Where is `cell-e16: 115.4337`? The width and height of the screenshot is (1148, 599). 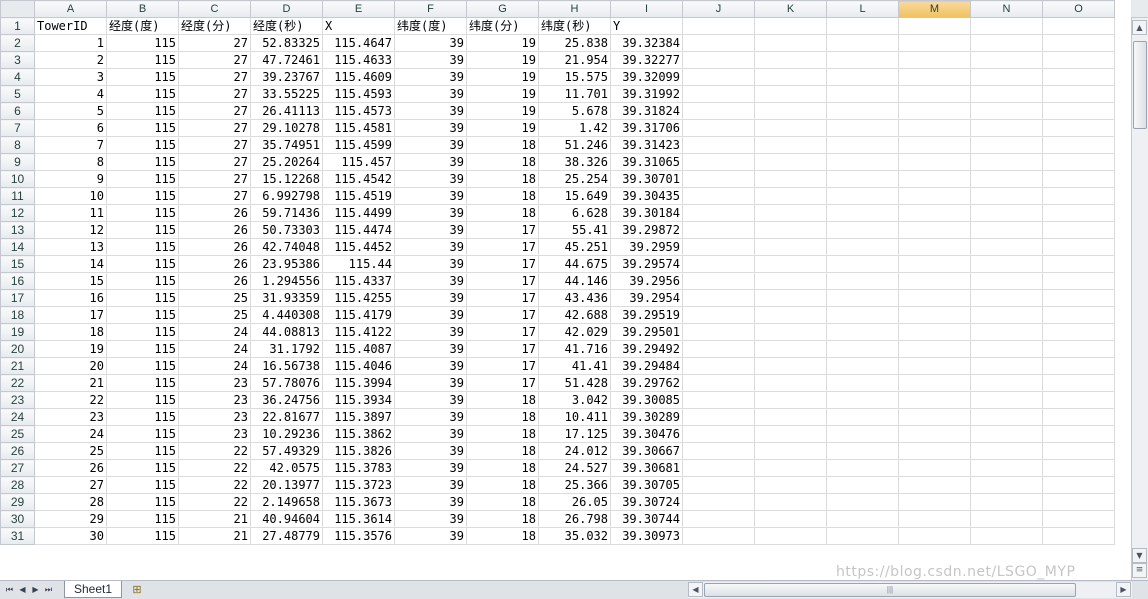 cell-e16: 115.4337 is located at coordinates (358, 281).